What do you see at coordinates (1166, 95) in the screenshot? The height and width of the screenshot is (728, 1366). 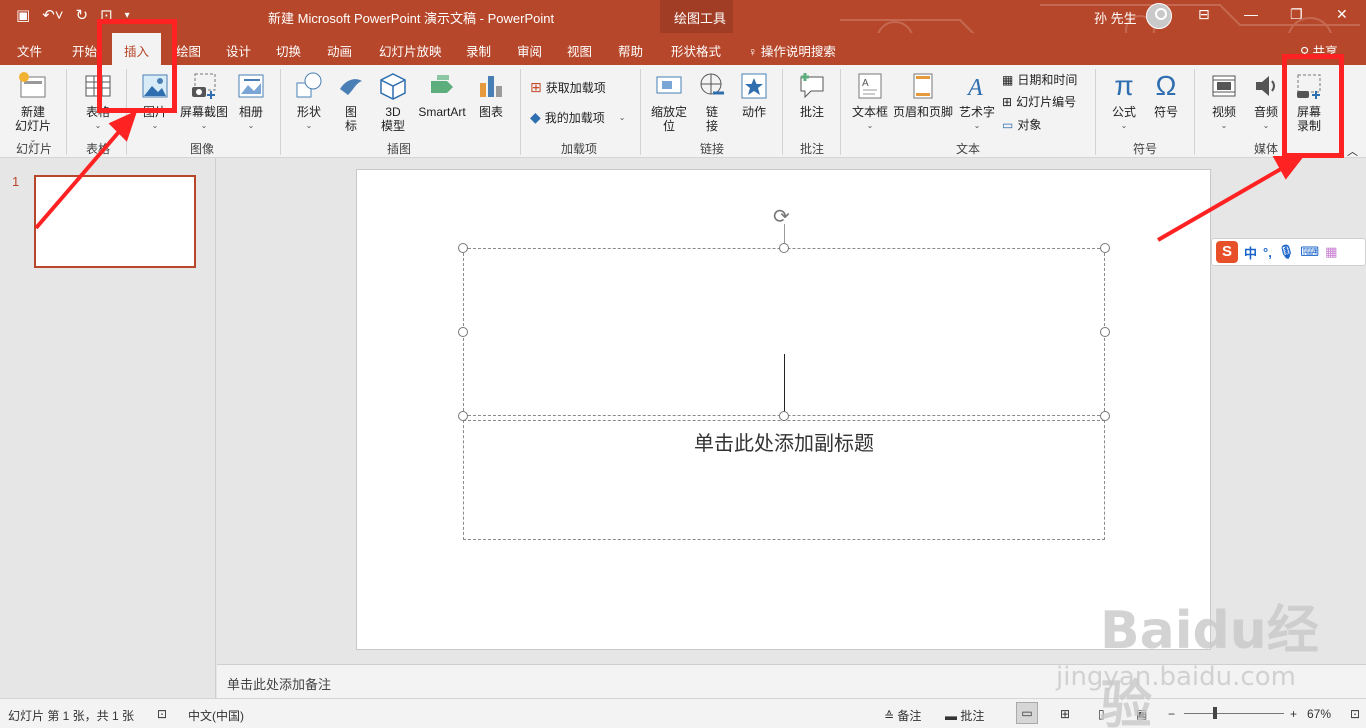 I see `symbol-button: Ω 符号` at bounding box center [1166, 95].